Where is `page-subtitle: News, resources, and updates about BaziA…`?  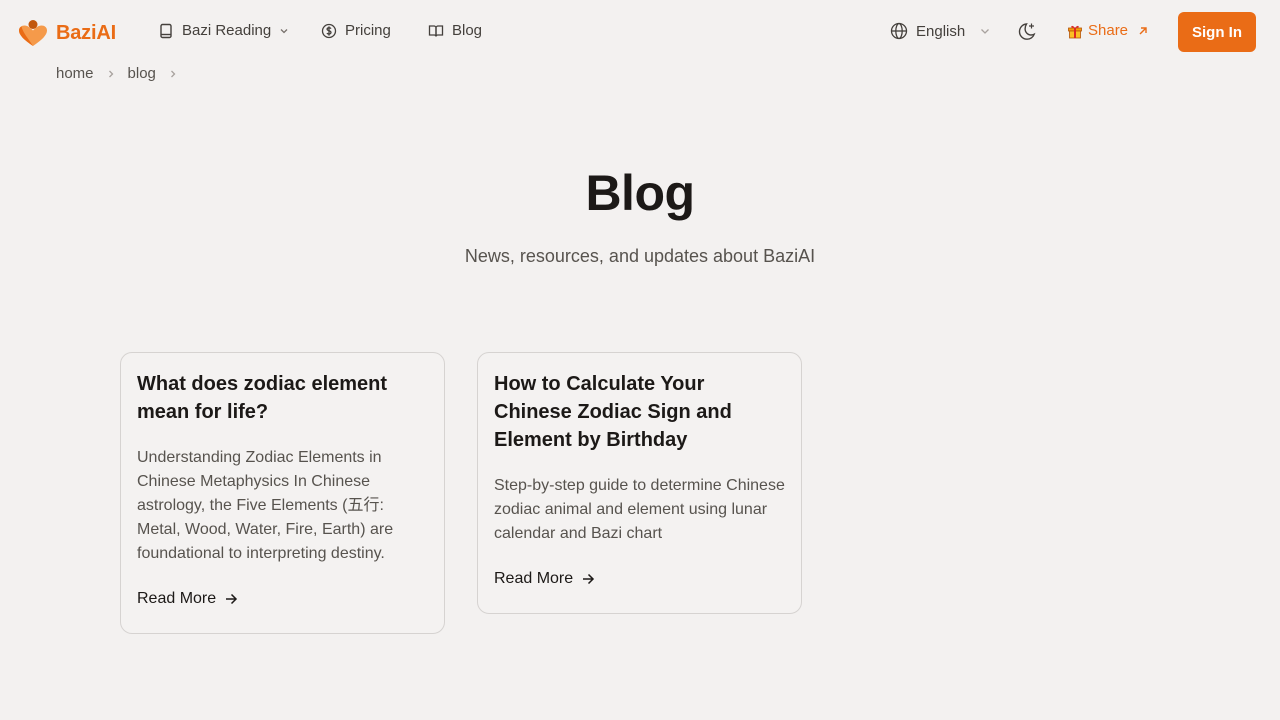
page-subtitle: News, resources, and updates about BaziA… is located at coordinates (640, 256).